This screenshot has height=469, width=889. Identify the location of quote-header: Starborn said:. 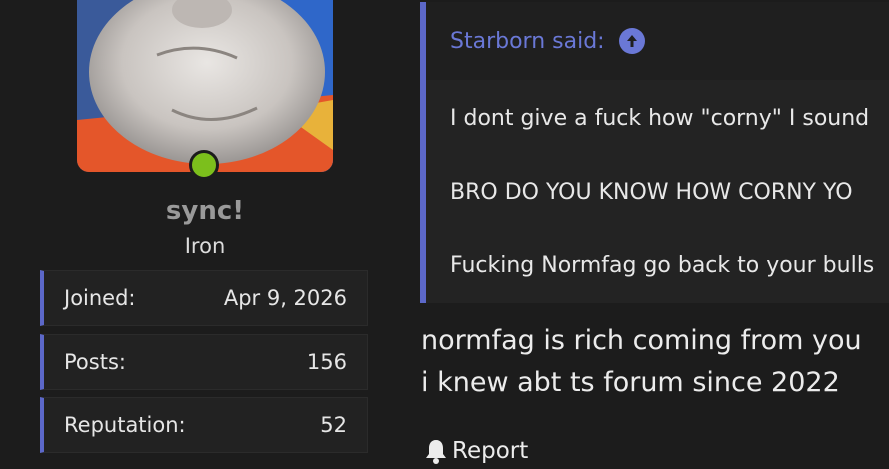
(657, 41).